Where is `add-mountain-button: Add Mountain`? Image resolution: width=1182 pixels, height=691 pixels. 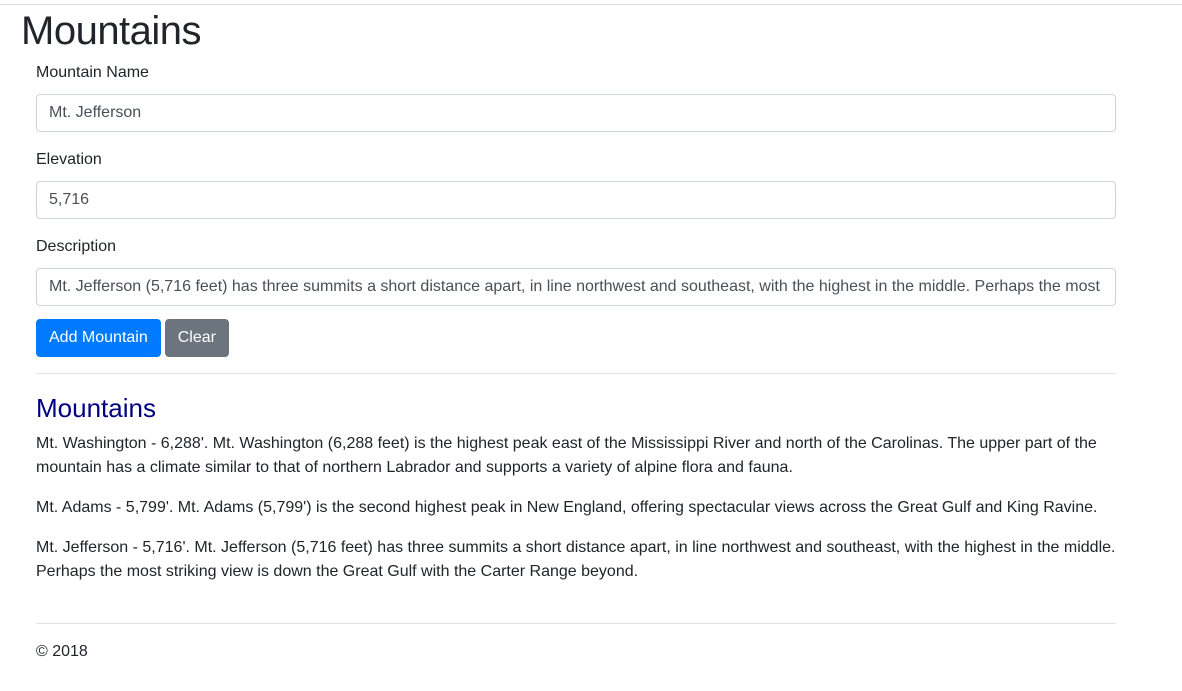 add-mountain-button: Add Mountain is located at coordinates (98, 338).